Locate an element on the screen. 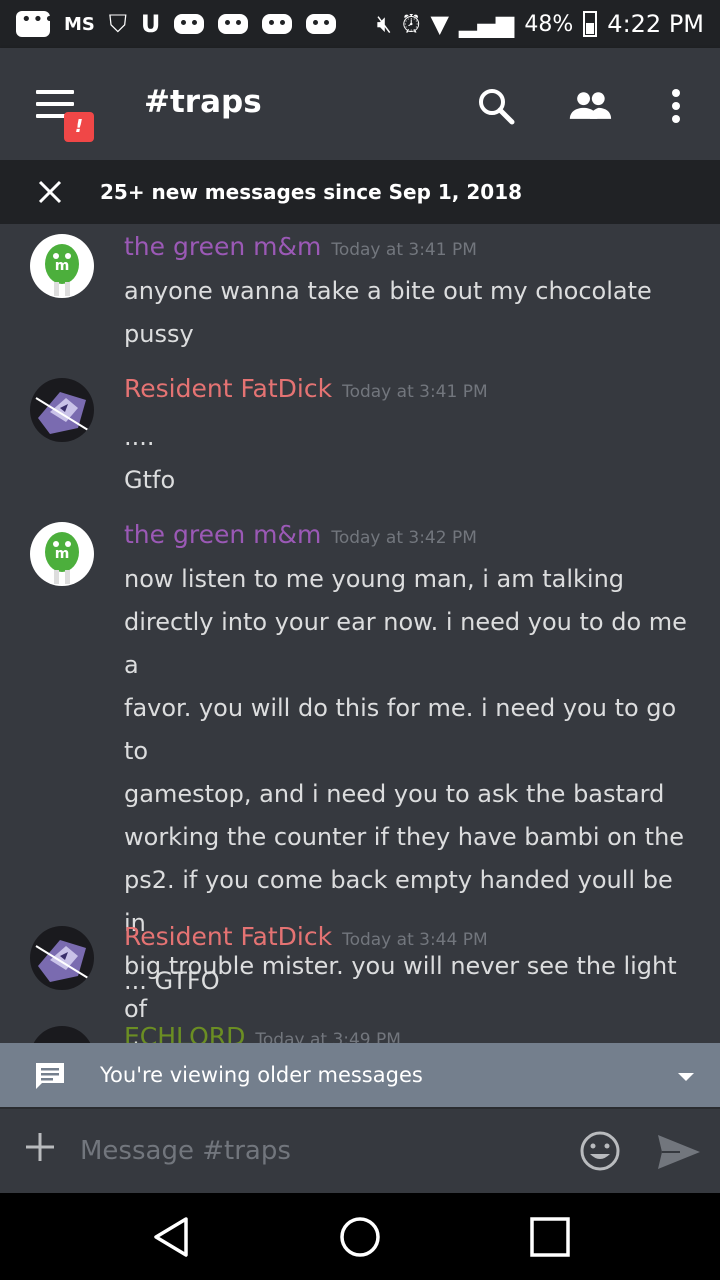 The width and height of the screenshot is (720, 1280). message-author: Resident FatDick Today at 3:41 PM is located at coordinates (306, 388).